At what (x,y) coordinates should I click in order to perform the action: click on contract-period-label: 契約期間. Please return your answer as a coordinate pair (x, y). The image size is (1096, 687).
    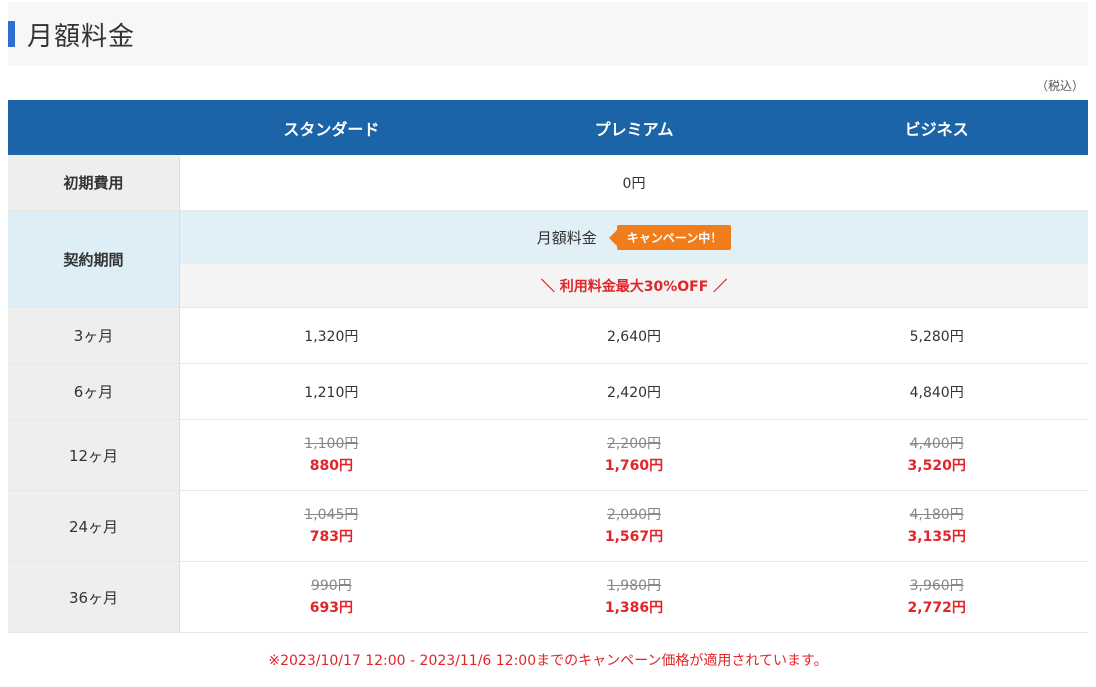
    Looking at the image, I should click on (94, 259).